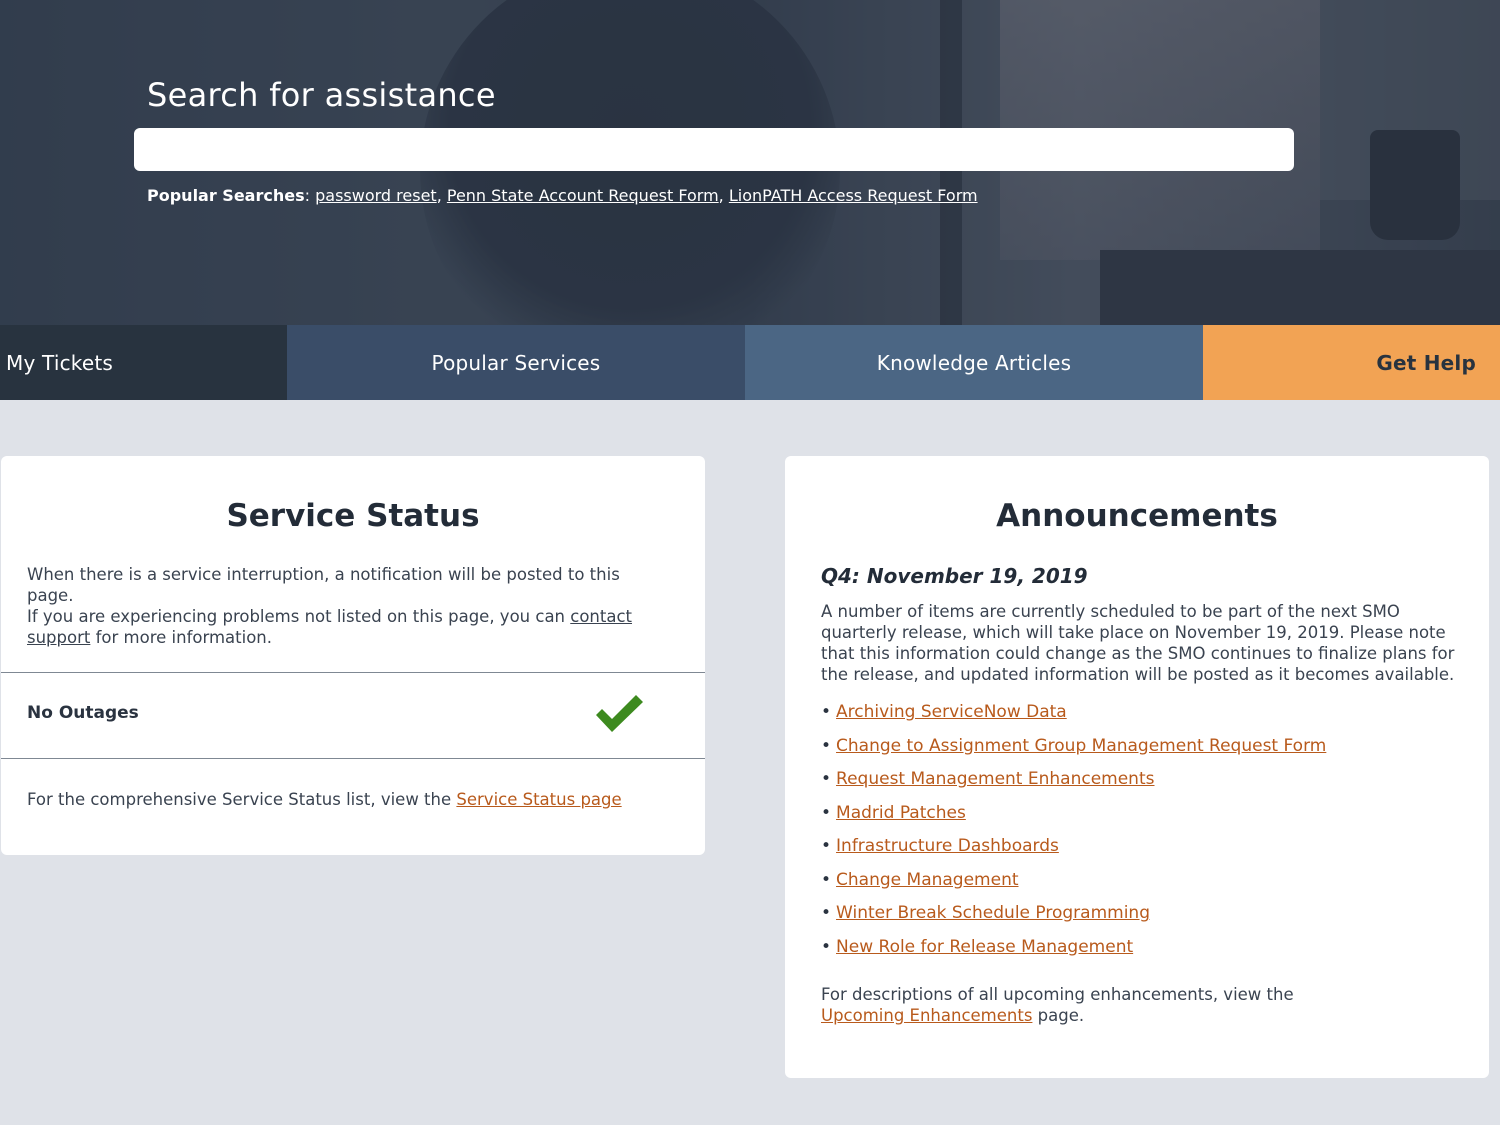 Image resolution: width=1500 pixels, height=1125 pixels. Describe the element at coordinates (993, 913) in the screenshot. I see `announcement-link: Winter Break Schedule Programming` at that location.